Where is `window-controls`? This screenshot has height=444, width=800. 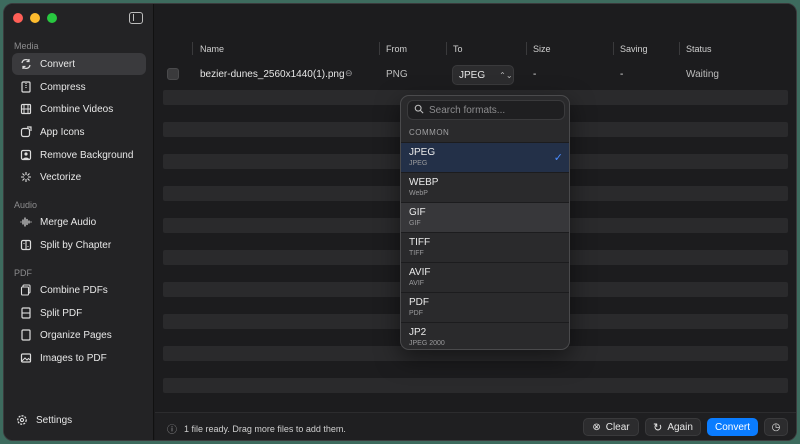
window-controls is located at coordinates (35, 18).